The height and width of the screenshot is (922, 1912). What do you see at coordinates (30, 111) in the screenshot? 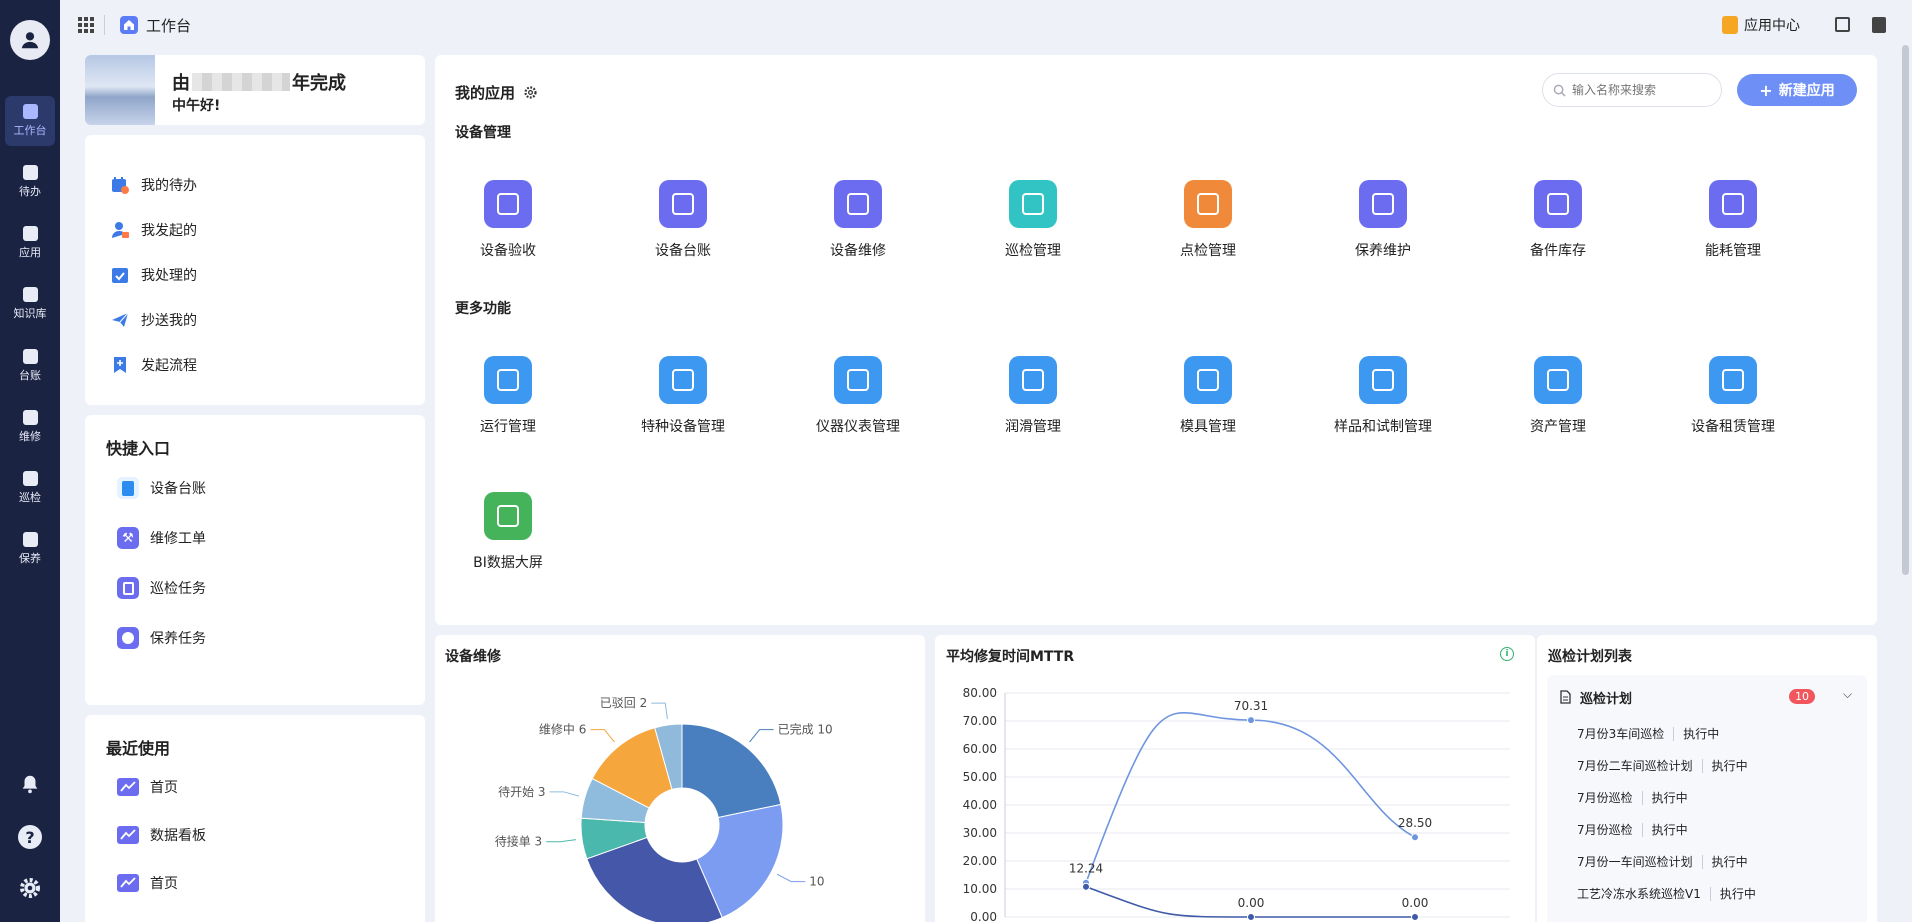
I see `home-icon` at bounding box center [30, 111].